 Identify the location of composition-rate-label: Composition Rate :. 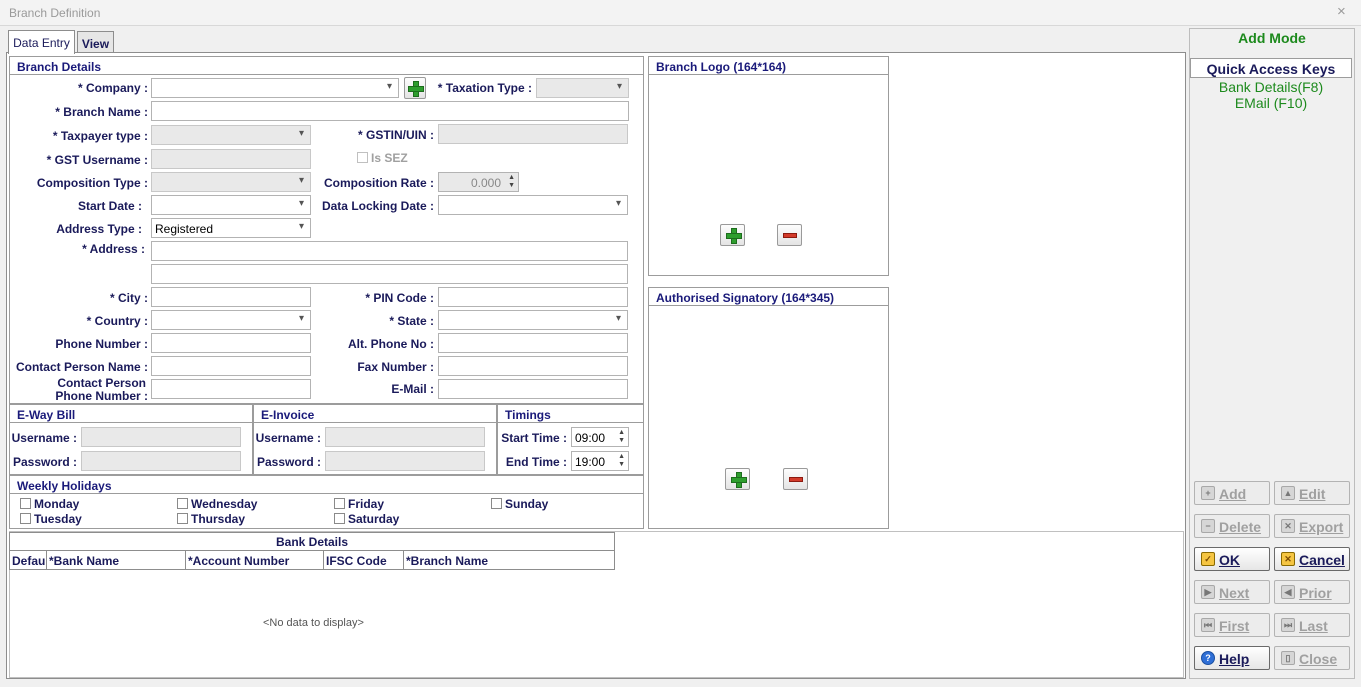
(379, 183).